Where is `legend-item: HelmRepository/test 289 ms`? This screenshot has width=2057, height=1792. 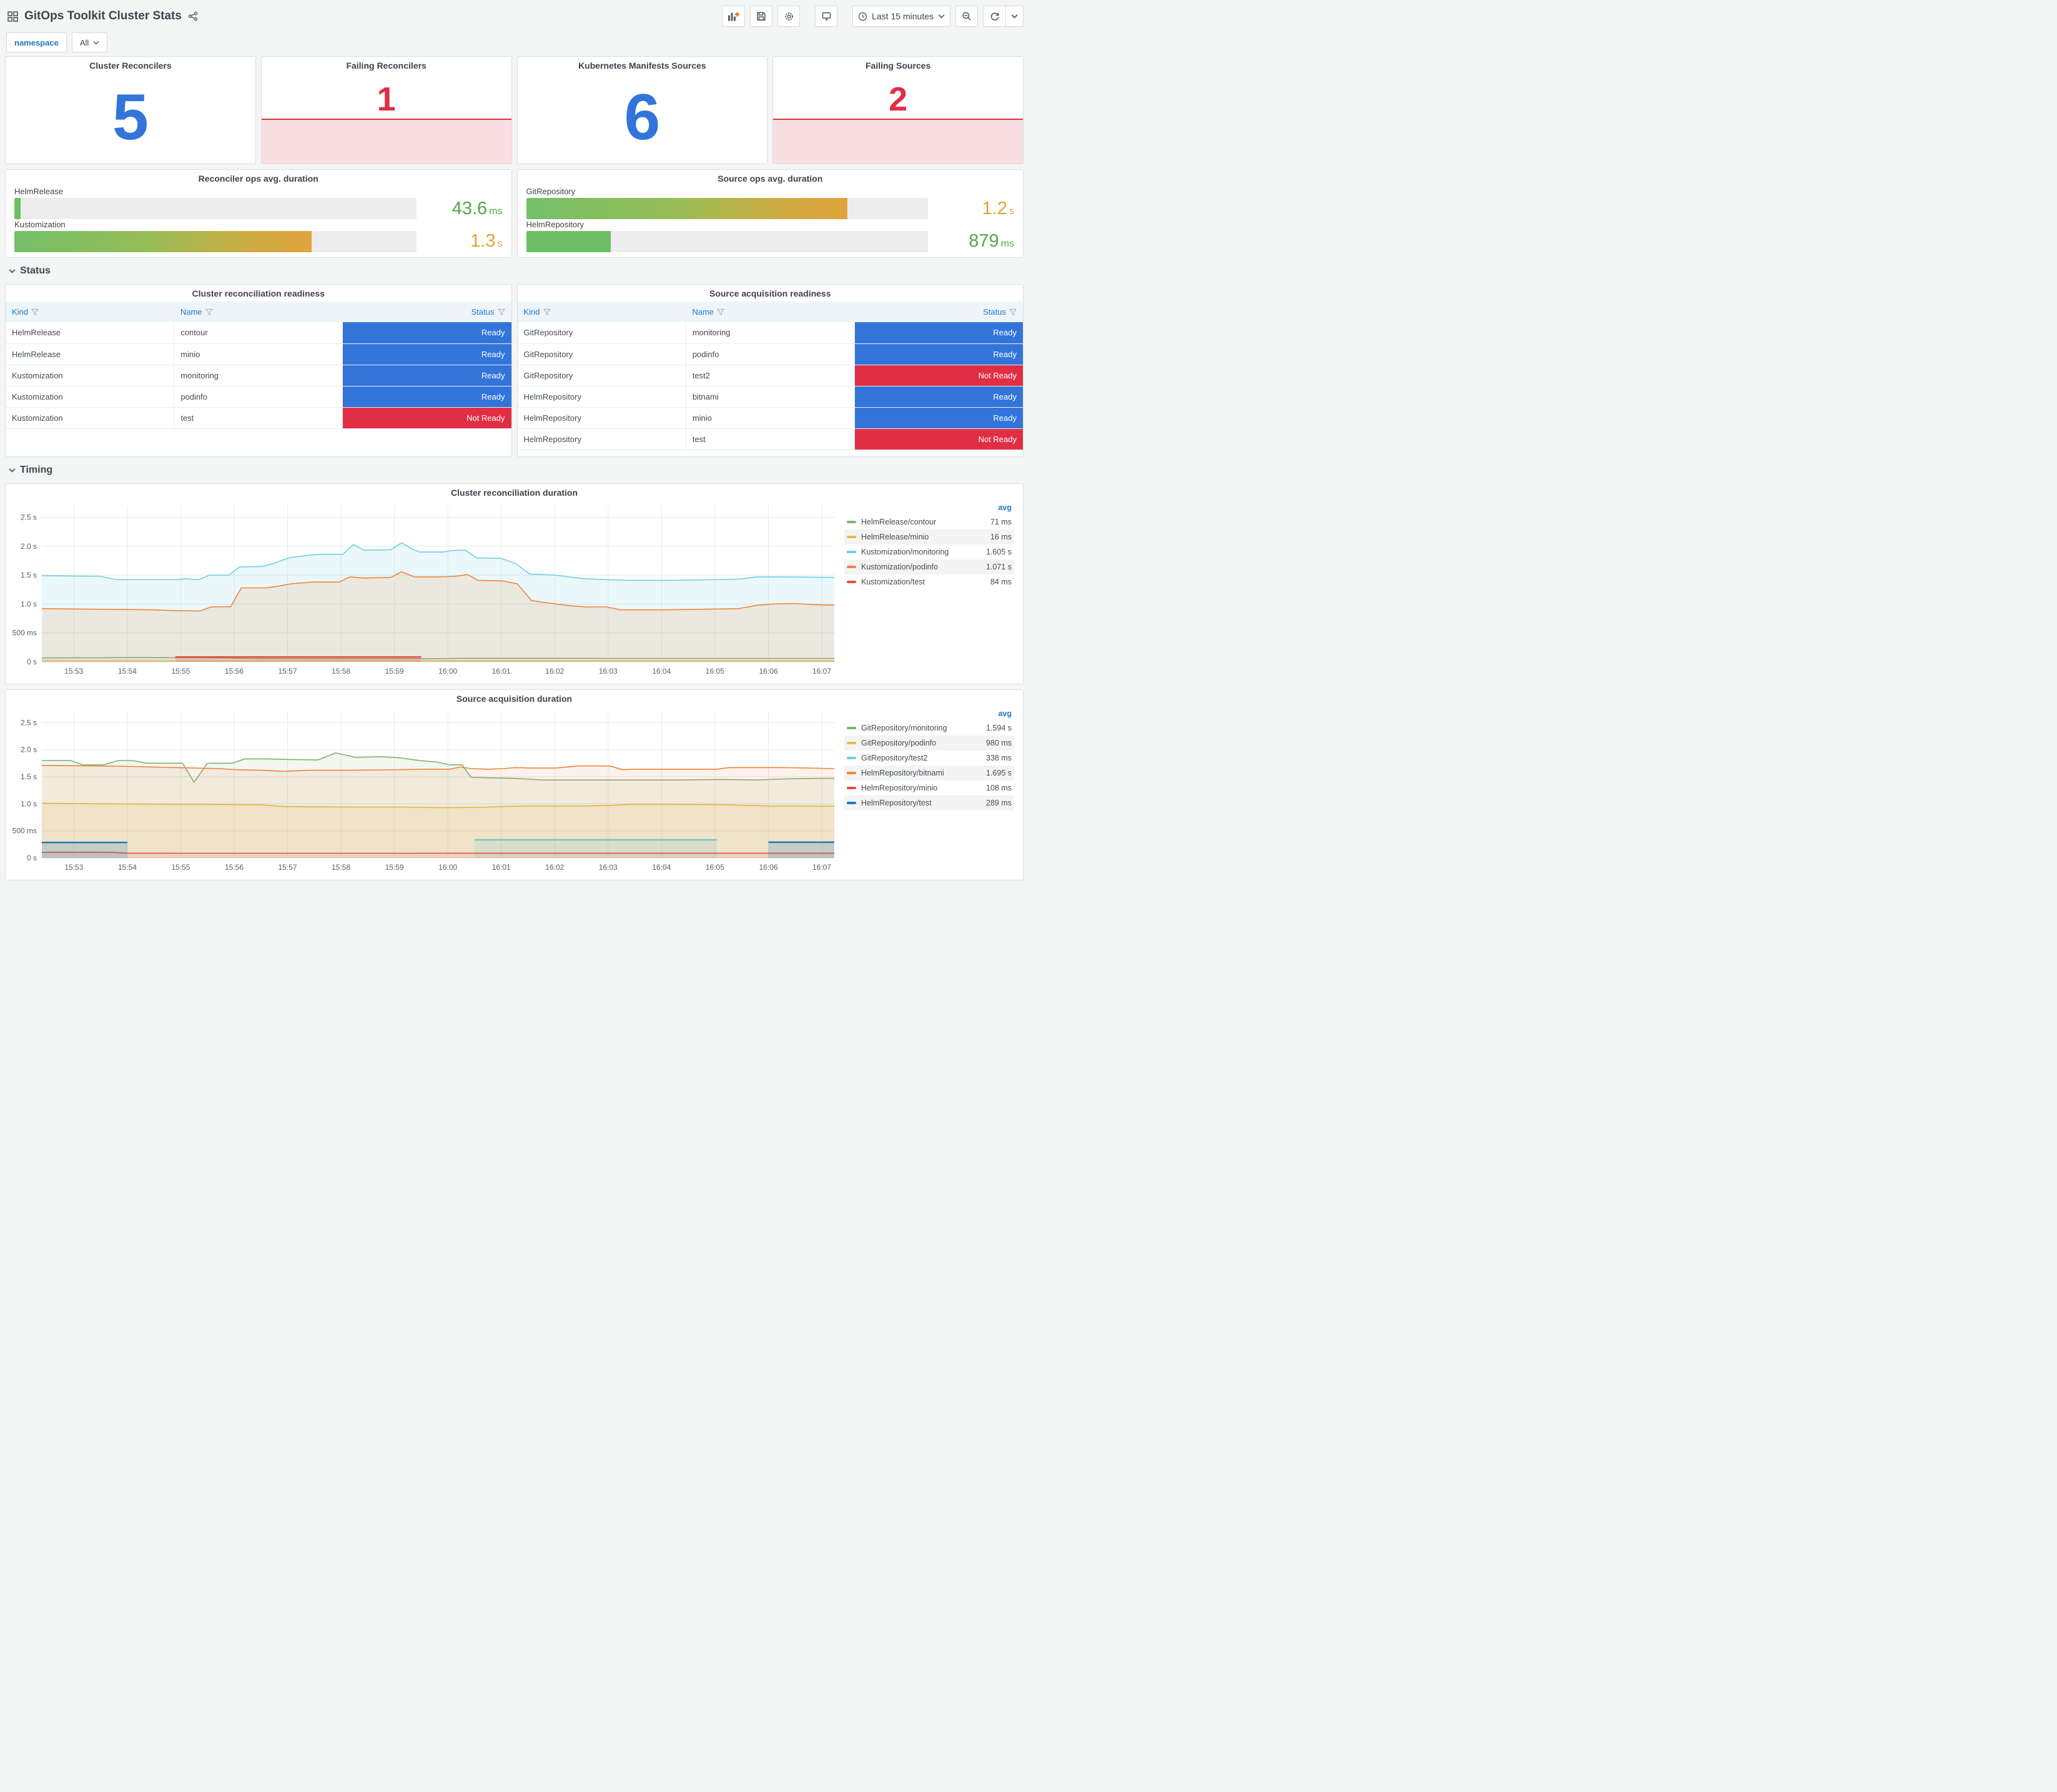
legend-item: HelmRepository/test 289 ms is located at coordinates (929, 802).